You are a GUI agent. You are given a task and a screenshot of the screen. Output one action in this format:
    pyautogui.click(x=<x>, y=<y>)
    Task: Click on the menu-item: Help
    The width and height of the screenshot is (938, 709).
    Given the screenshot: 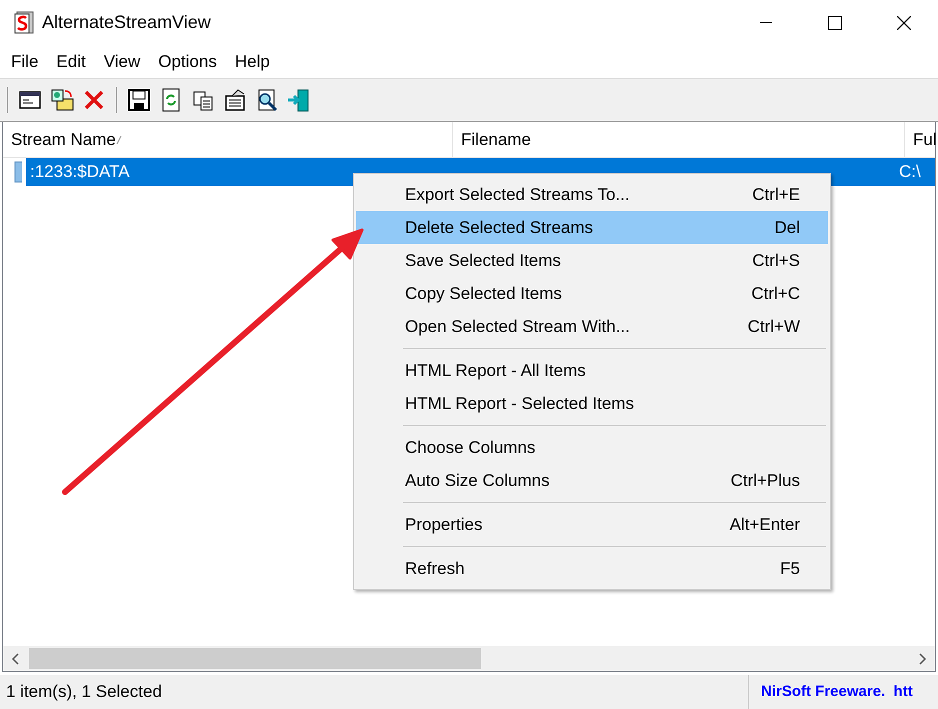 What is the action you would take?
    pyautogui.click(x=252, y=61)
    